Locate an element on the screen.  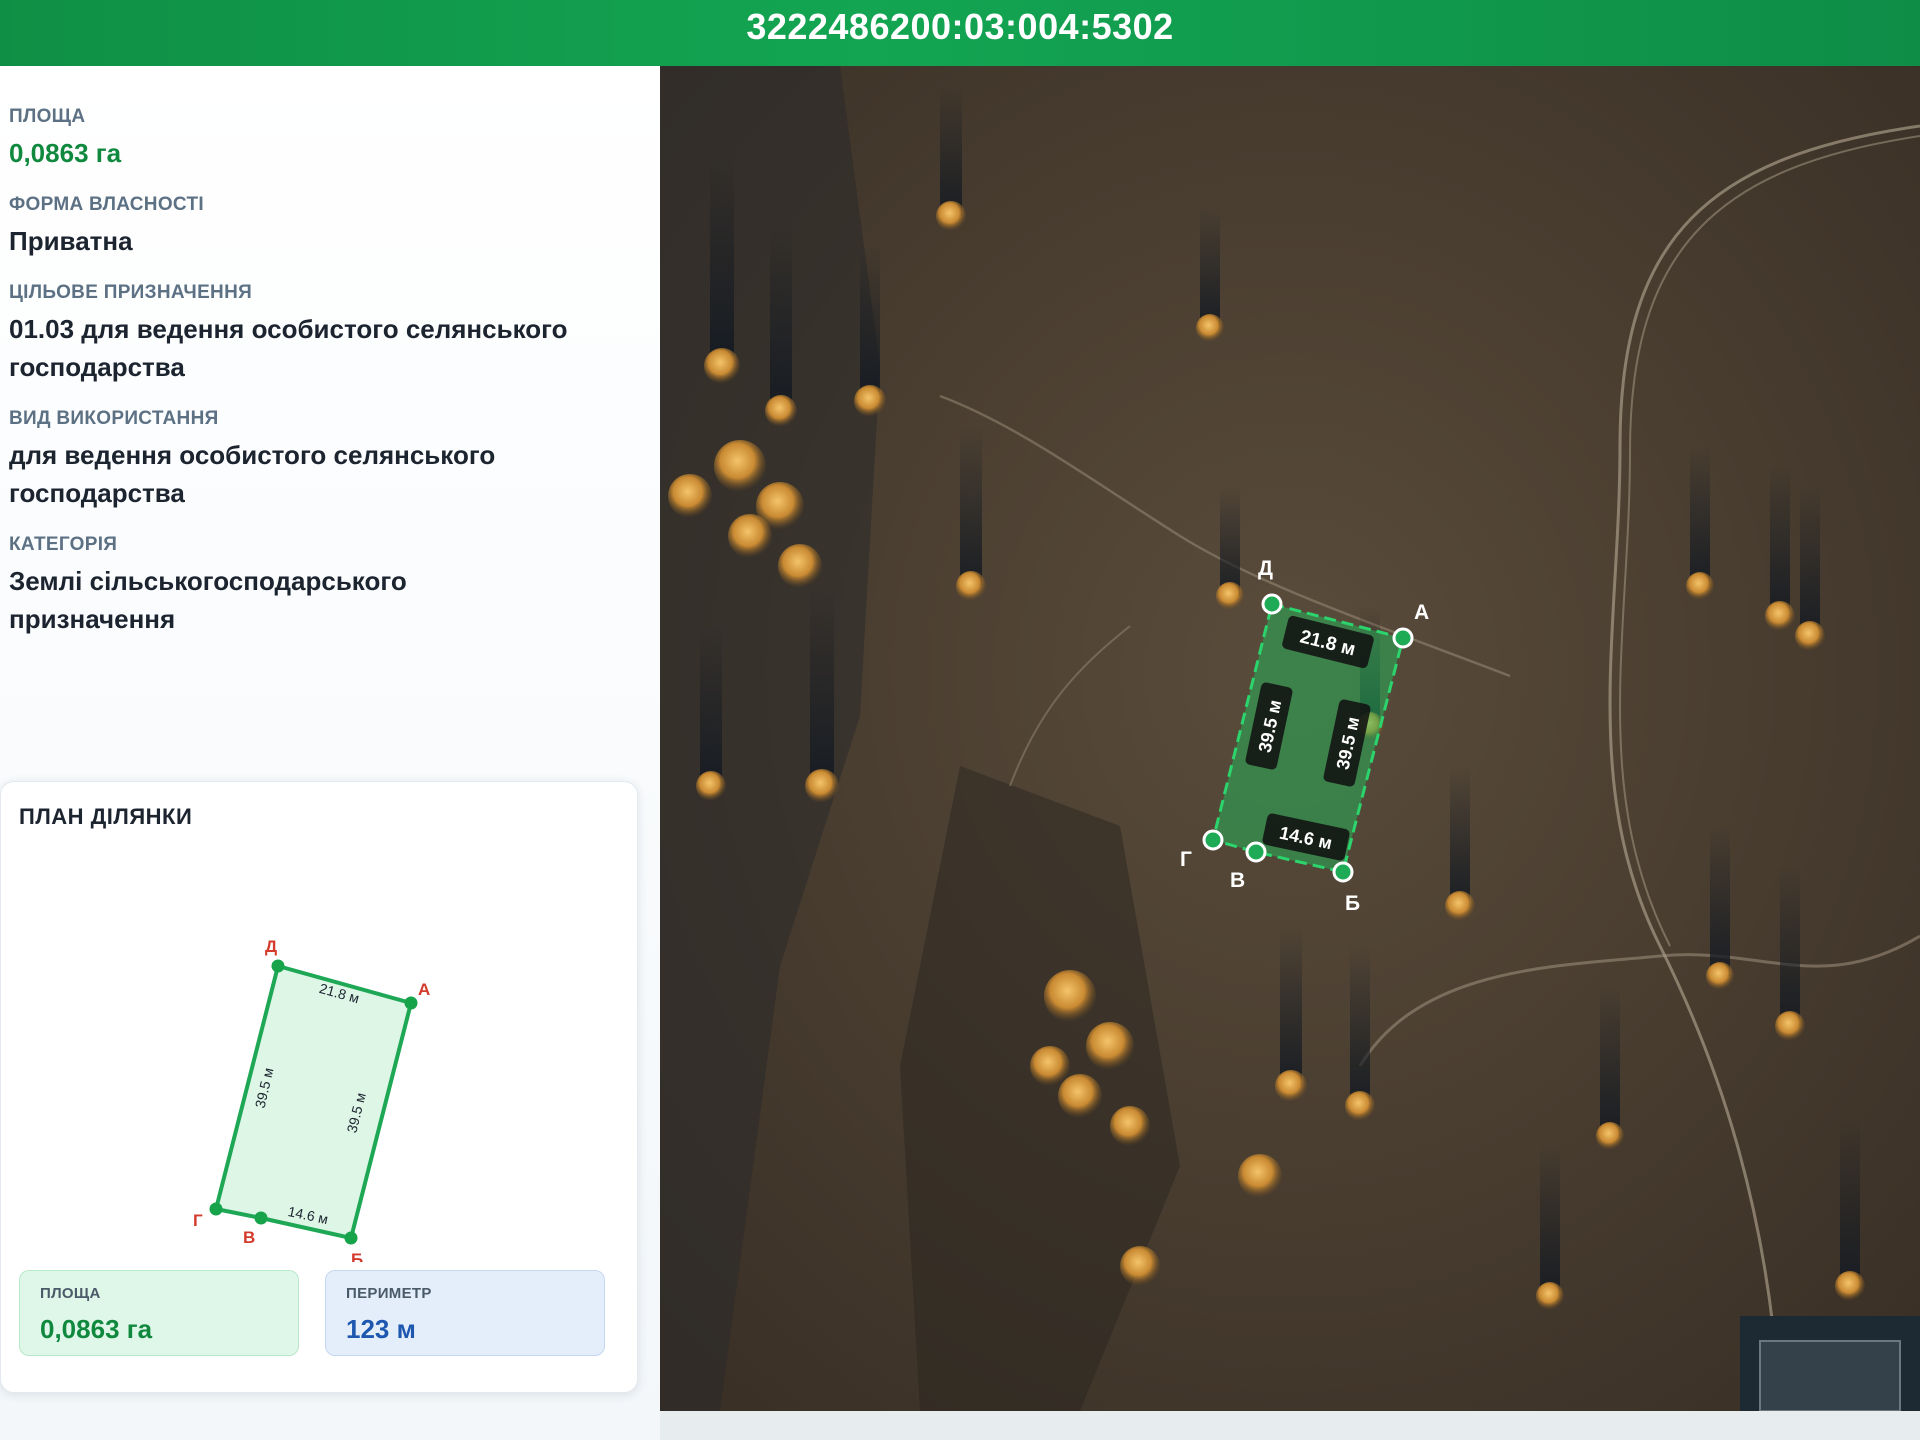
map-vertex-d-label: Д is located at coordinates (1265, 568).